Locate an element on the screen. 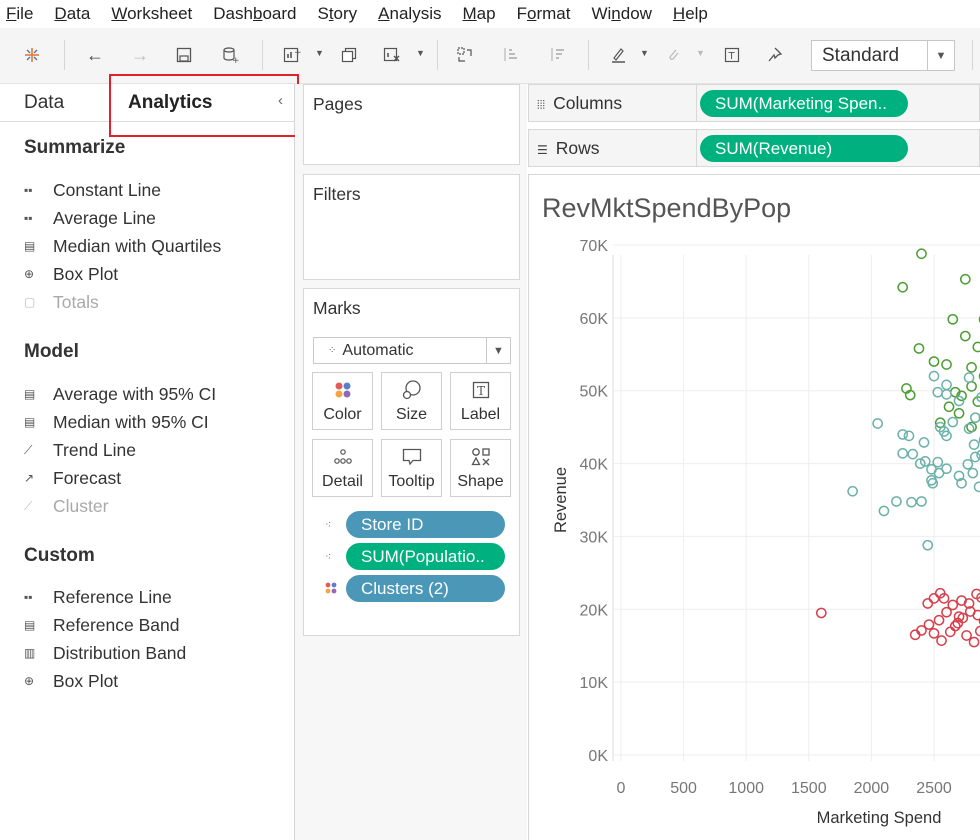 This screenshot has width=980, height=840. analytics-item-average-ci: ▤ Average with 95% CI is located at coordinates (120, 394).